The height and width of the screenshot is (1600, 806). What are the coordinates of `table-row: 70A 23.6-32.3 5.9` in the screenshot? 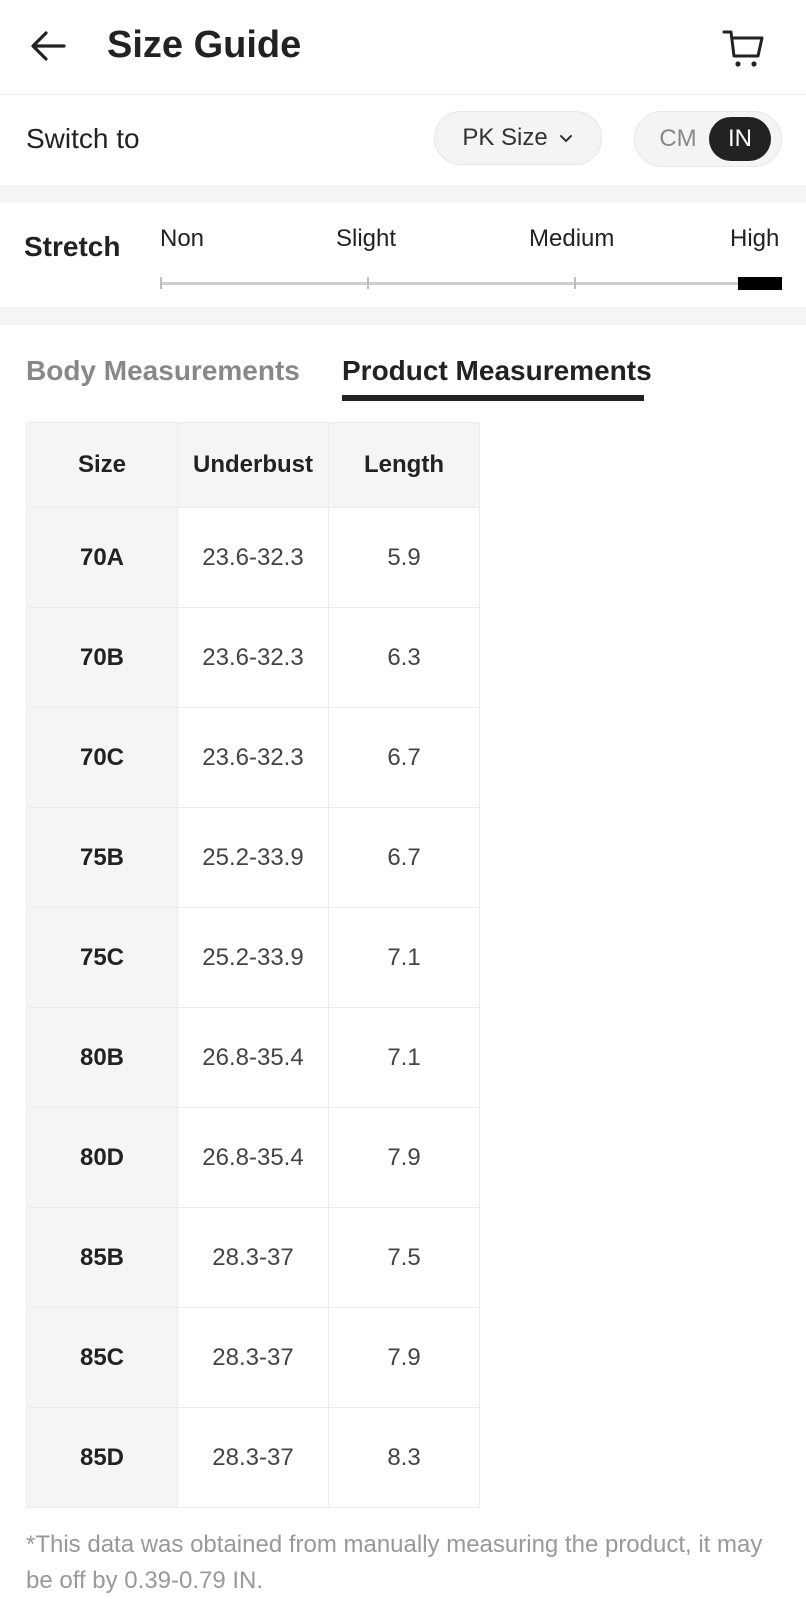 It's located at (253, 557).